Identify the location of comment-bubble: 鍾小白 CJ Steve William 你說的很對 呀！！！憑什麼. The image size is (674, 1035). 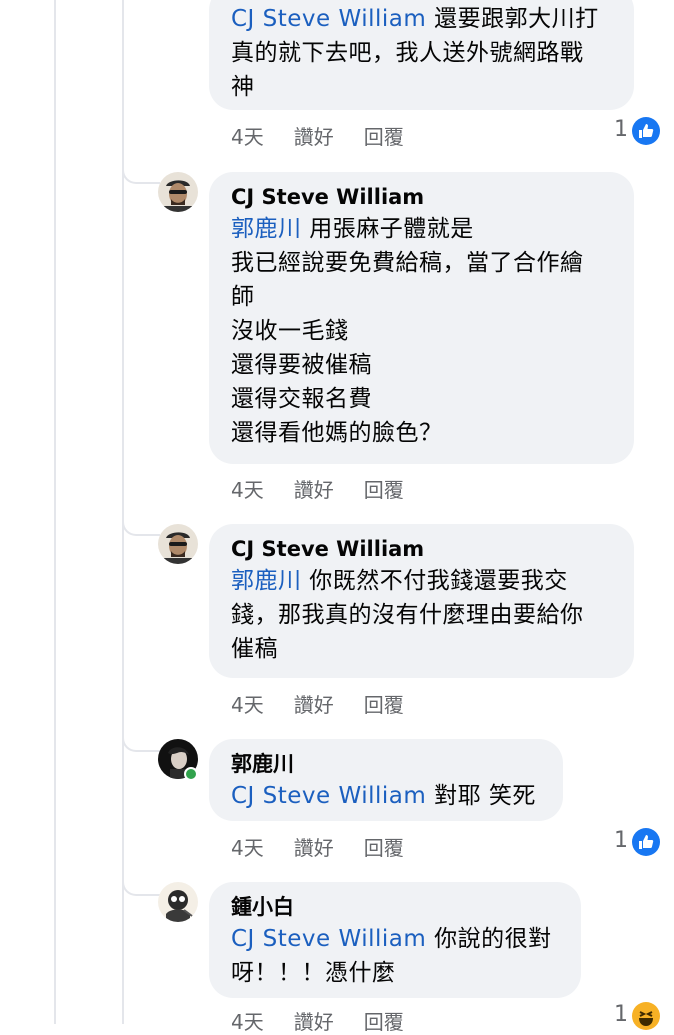
(395, 940).